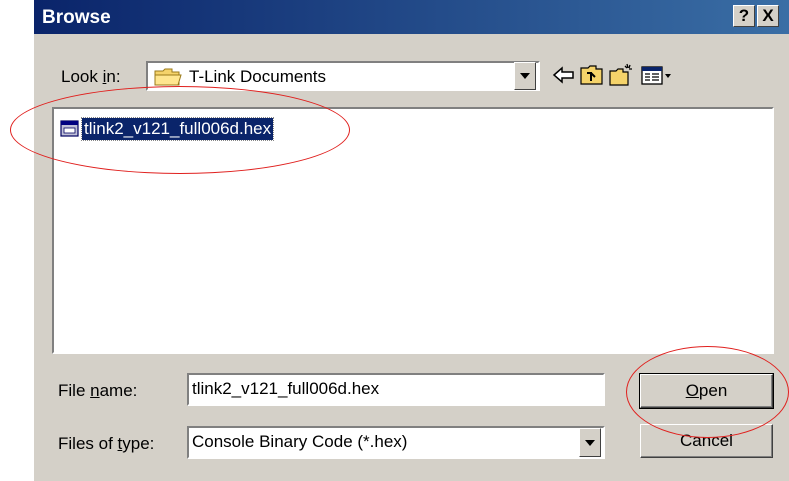  Describe the element at coordinates (706, 441) in the screenshot. I see `cancel-button: Cancel` at that location.